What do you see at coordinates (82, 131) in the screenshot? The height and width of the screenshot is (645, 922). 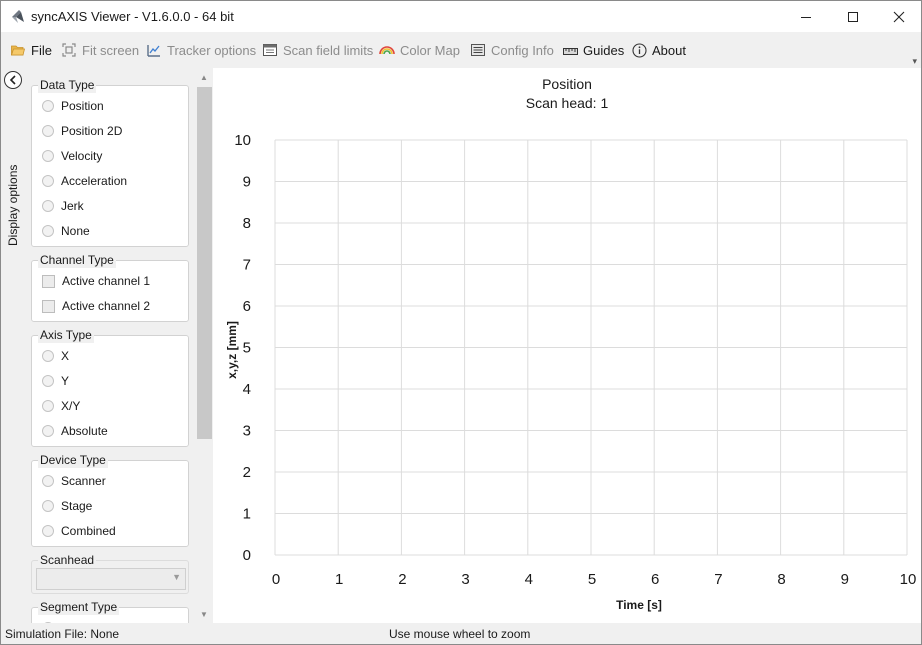 I see `data-type-position2d-radio: Position 2D` at bounding box center [82, 131].